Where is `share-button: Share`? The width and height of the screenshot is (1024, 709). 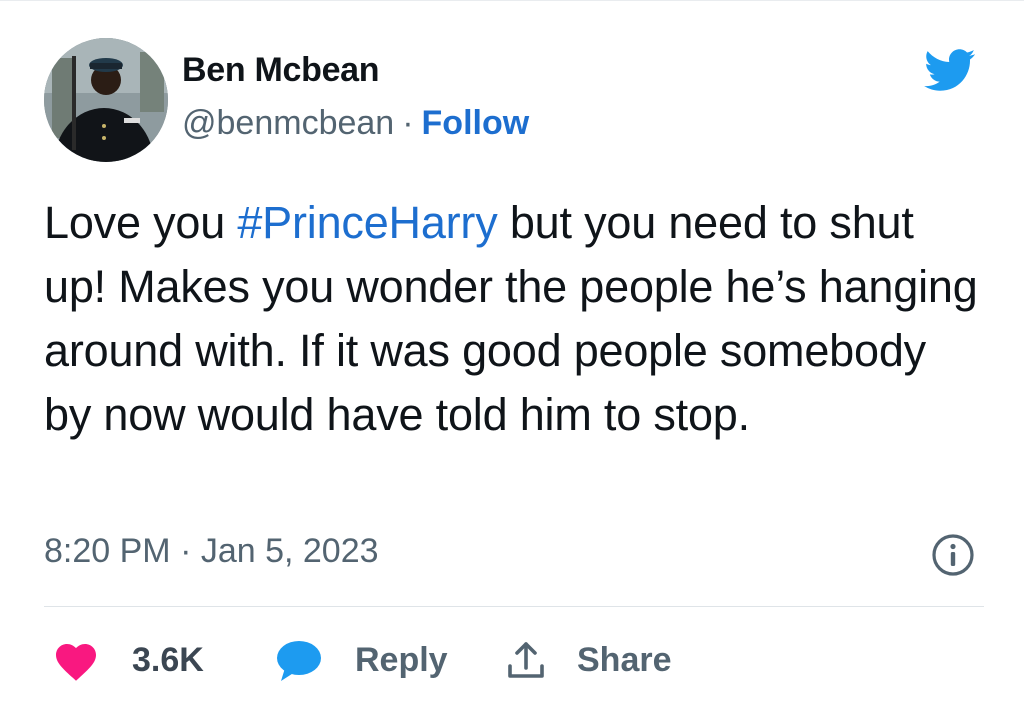
share-button: Share is located at coordinates (588, 660).